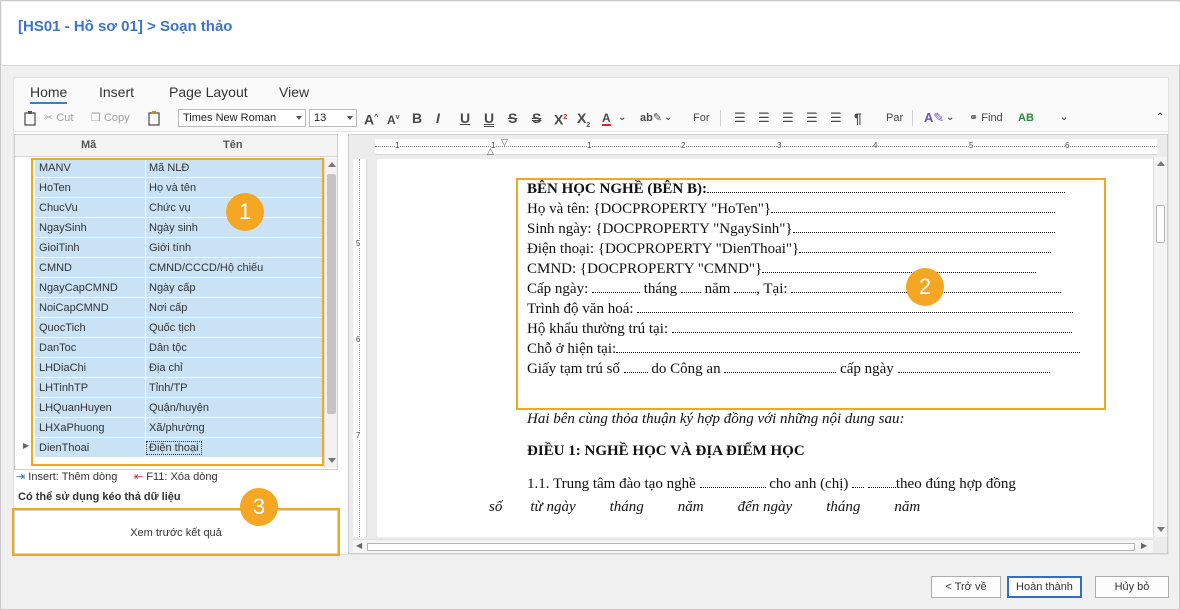 The height and width of the screenshot is (610, 1180). What do you see at coordinates (179, 348) in the screenshot?
I see `table-row: DanToc Dân tộc` at bounding box center [179, 348].